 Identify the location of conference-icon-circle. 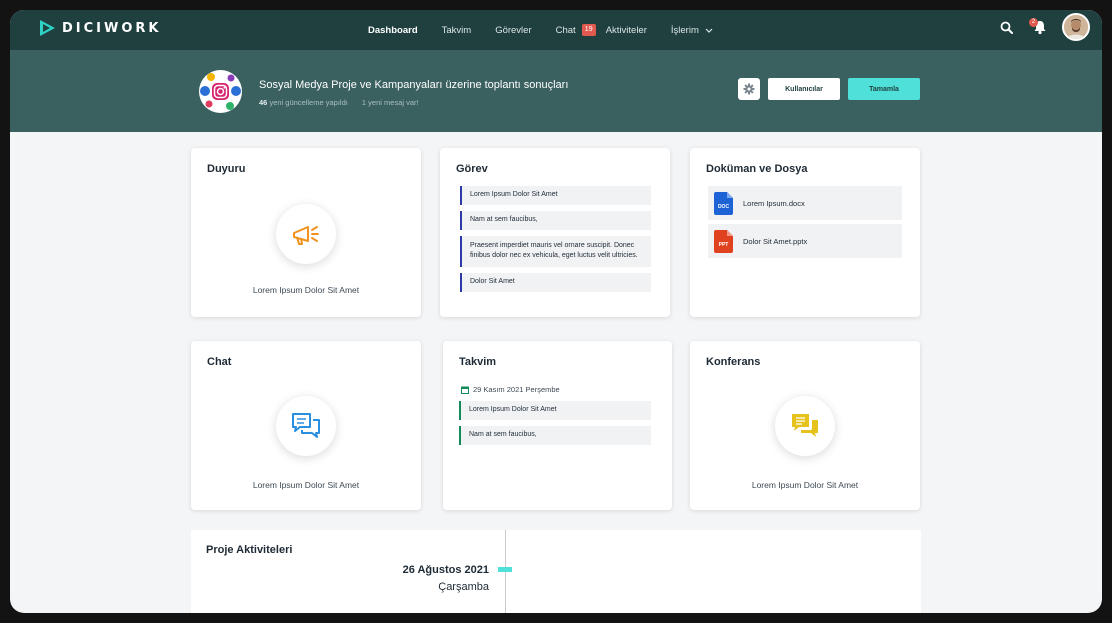
(805, 426).